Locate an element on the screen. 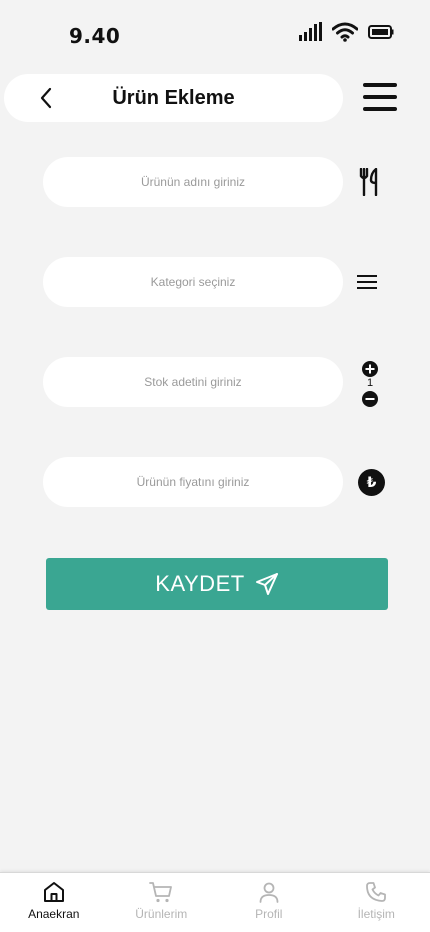 The height and width of the screenshot is (932, 430). bottom-nav: Anaekran Ürünlerim Profil İletişim is located at coordinates (215, 902).